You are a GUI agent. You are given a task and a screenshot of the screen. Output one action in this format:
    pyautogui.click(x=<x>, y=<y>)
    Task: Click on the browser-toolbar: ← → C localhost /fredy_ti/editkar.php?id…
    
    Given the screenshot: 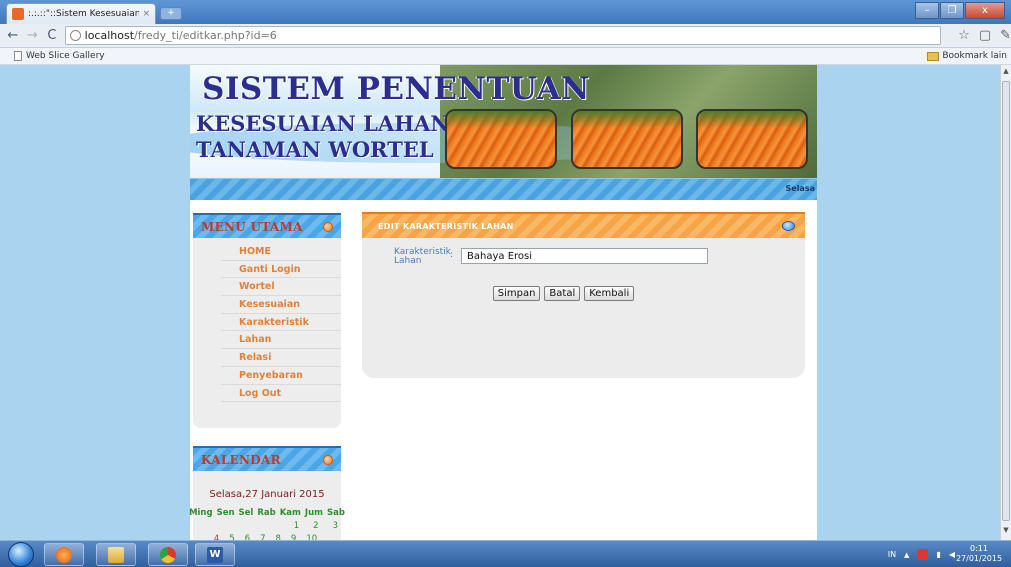 What is the action you would take?
    pyautogui.click(x=505, y=36)
    